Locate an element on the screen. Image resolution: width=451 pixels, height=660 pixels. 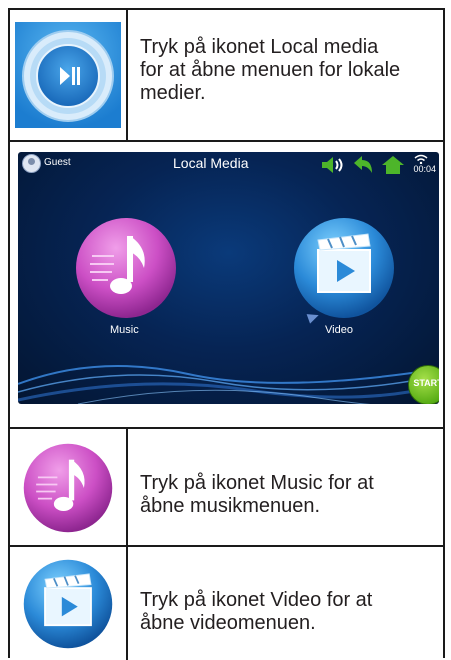
avatar is located at coordinates (31, 163).